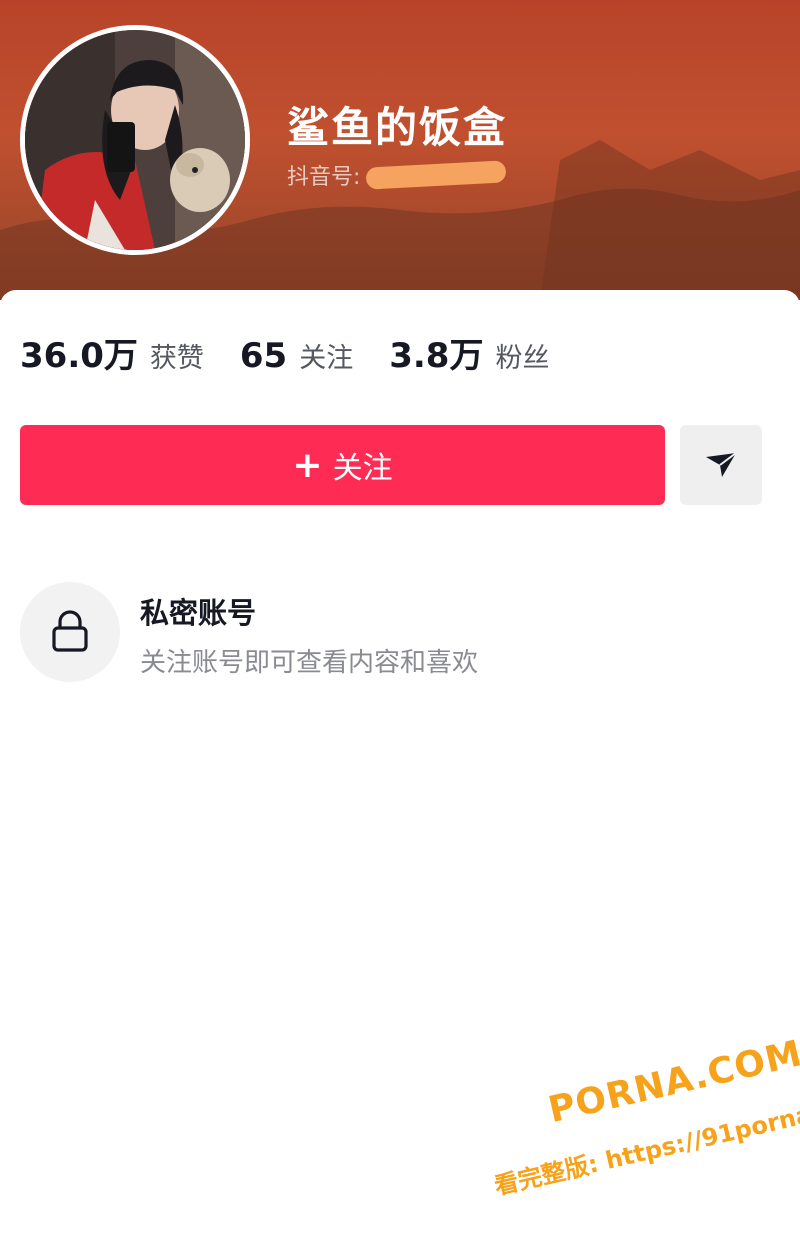 This screenshot has height=1253, width=800. What do you see at coordinates (522, 358) in the screenshot?
I see `stat-followers-label: 粉丝` at bounding box center [522, 358].